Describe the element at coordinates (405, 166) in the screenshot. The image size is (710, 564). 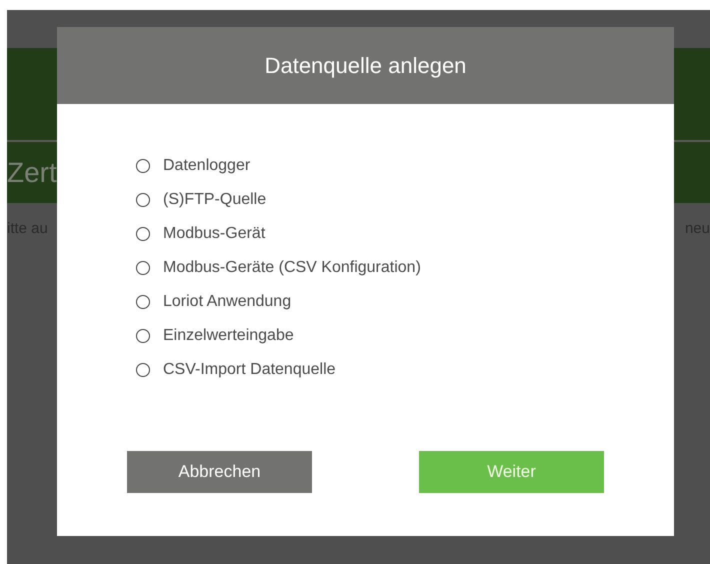
I see `radio-option: Datenlogger` at that location.